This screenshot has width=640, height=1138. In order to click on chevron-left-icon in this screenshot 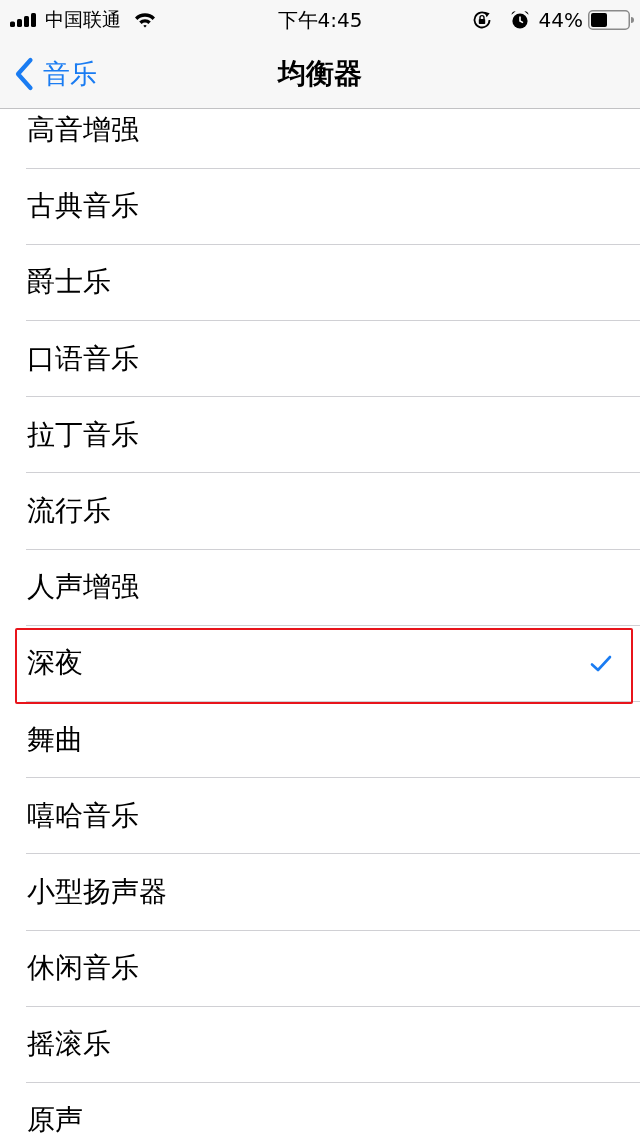, I will do `click(24, 74)`.